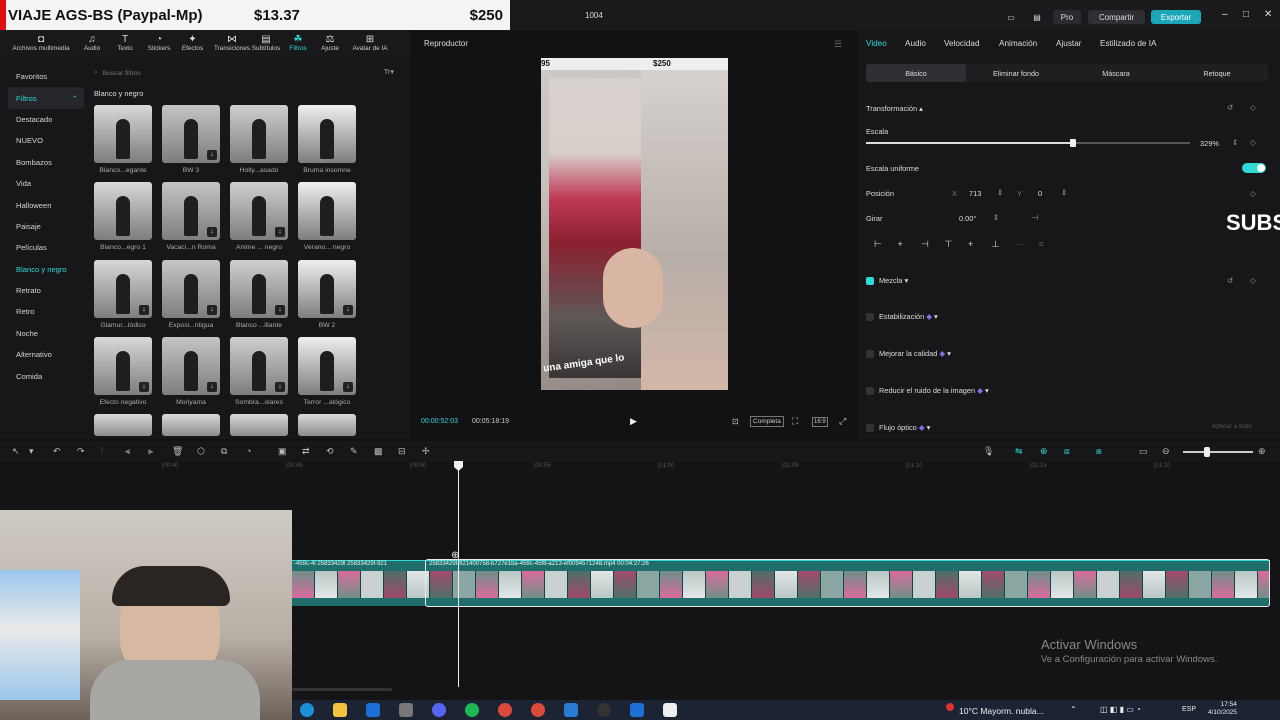 This screenshot has width=1280, height=720. Describe the element at coordinates (16, 451) in the screenshot. I see `select-icon: ↖` at that location.